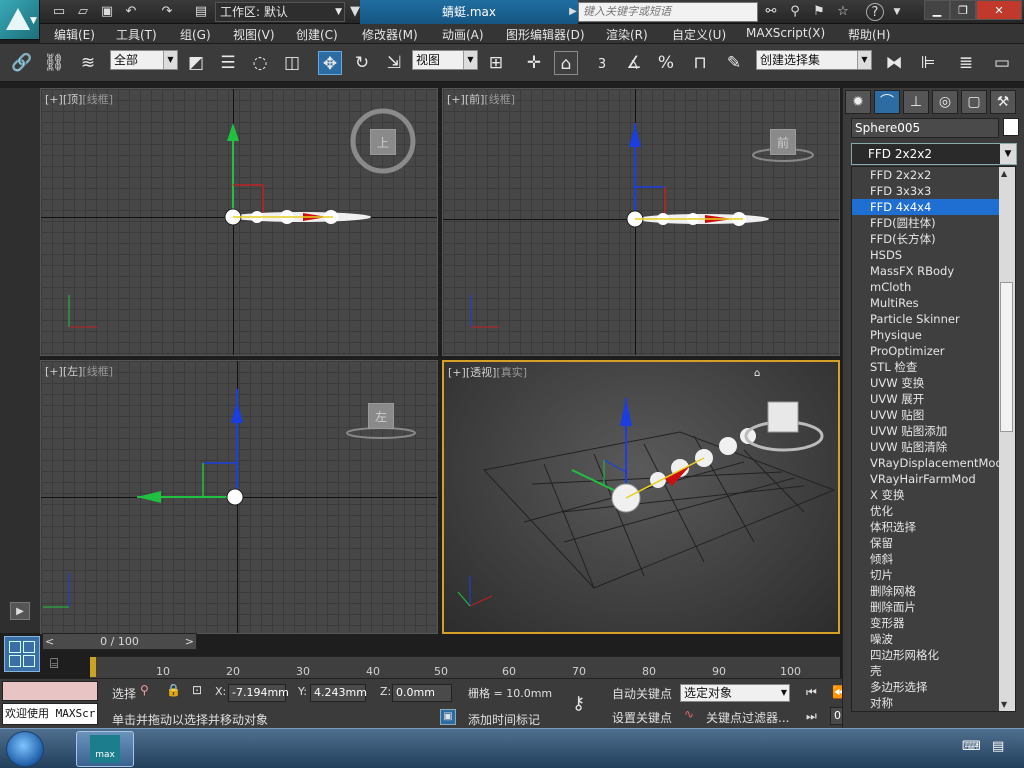 This screenshot has height=768, width=1024. Describe the element at coordinates (641, 497) in the screenshot. I see `viewport-perspective: [+][透视][真实] ⌂` at that location.